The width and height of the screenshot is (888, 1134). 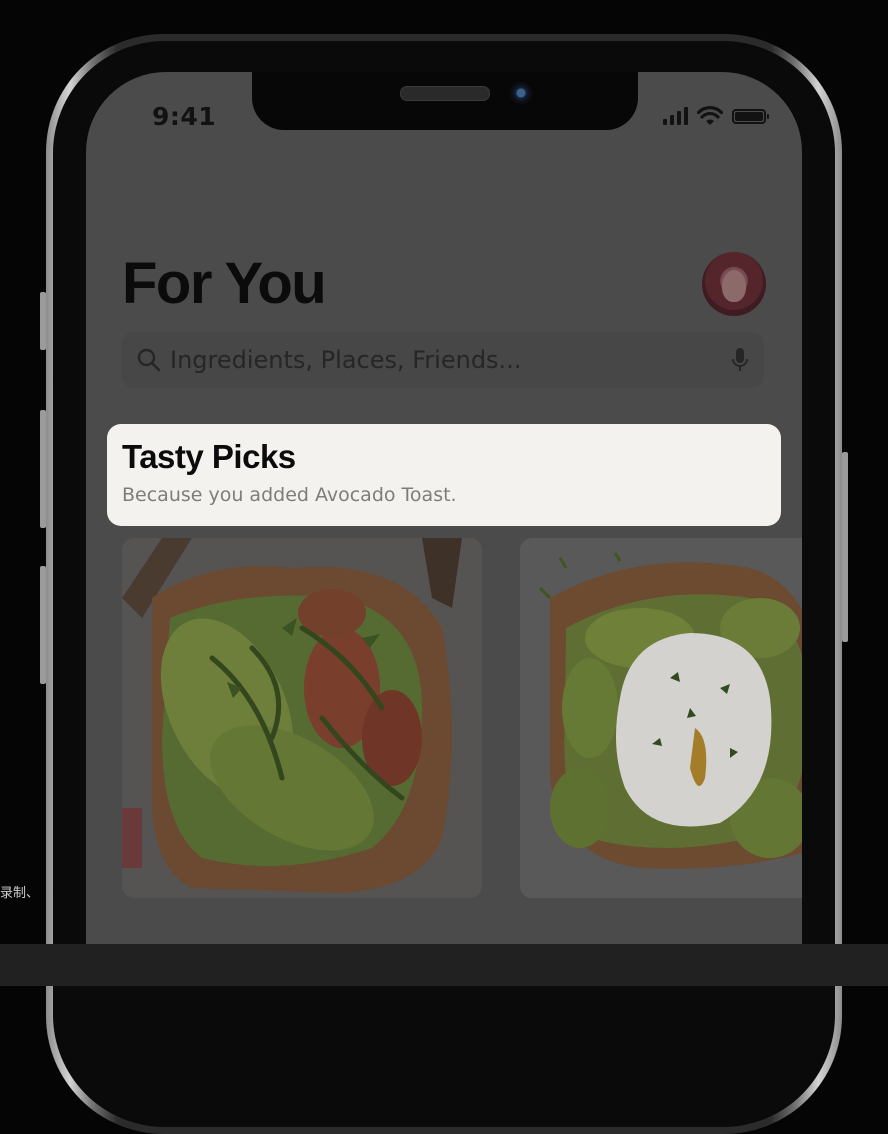 What do you see at coordinates (20, 893) in the screenshot?
I see `background-caption: 录制、` at bounding box center [20, 893].